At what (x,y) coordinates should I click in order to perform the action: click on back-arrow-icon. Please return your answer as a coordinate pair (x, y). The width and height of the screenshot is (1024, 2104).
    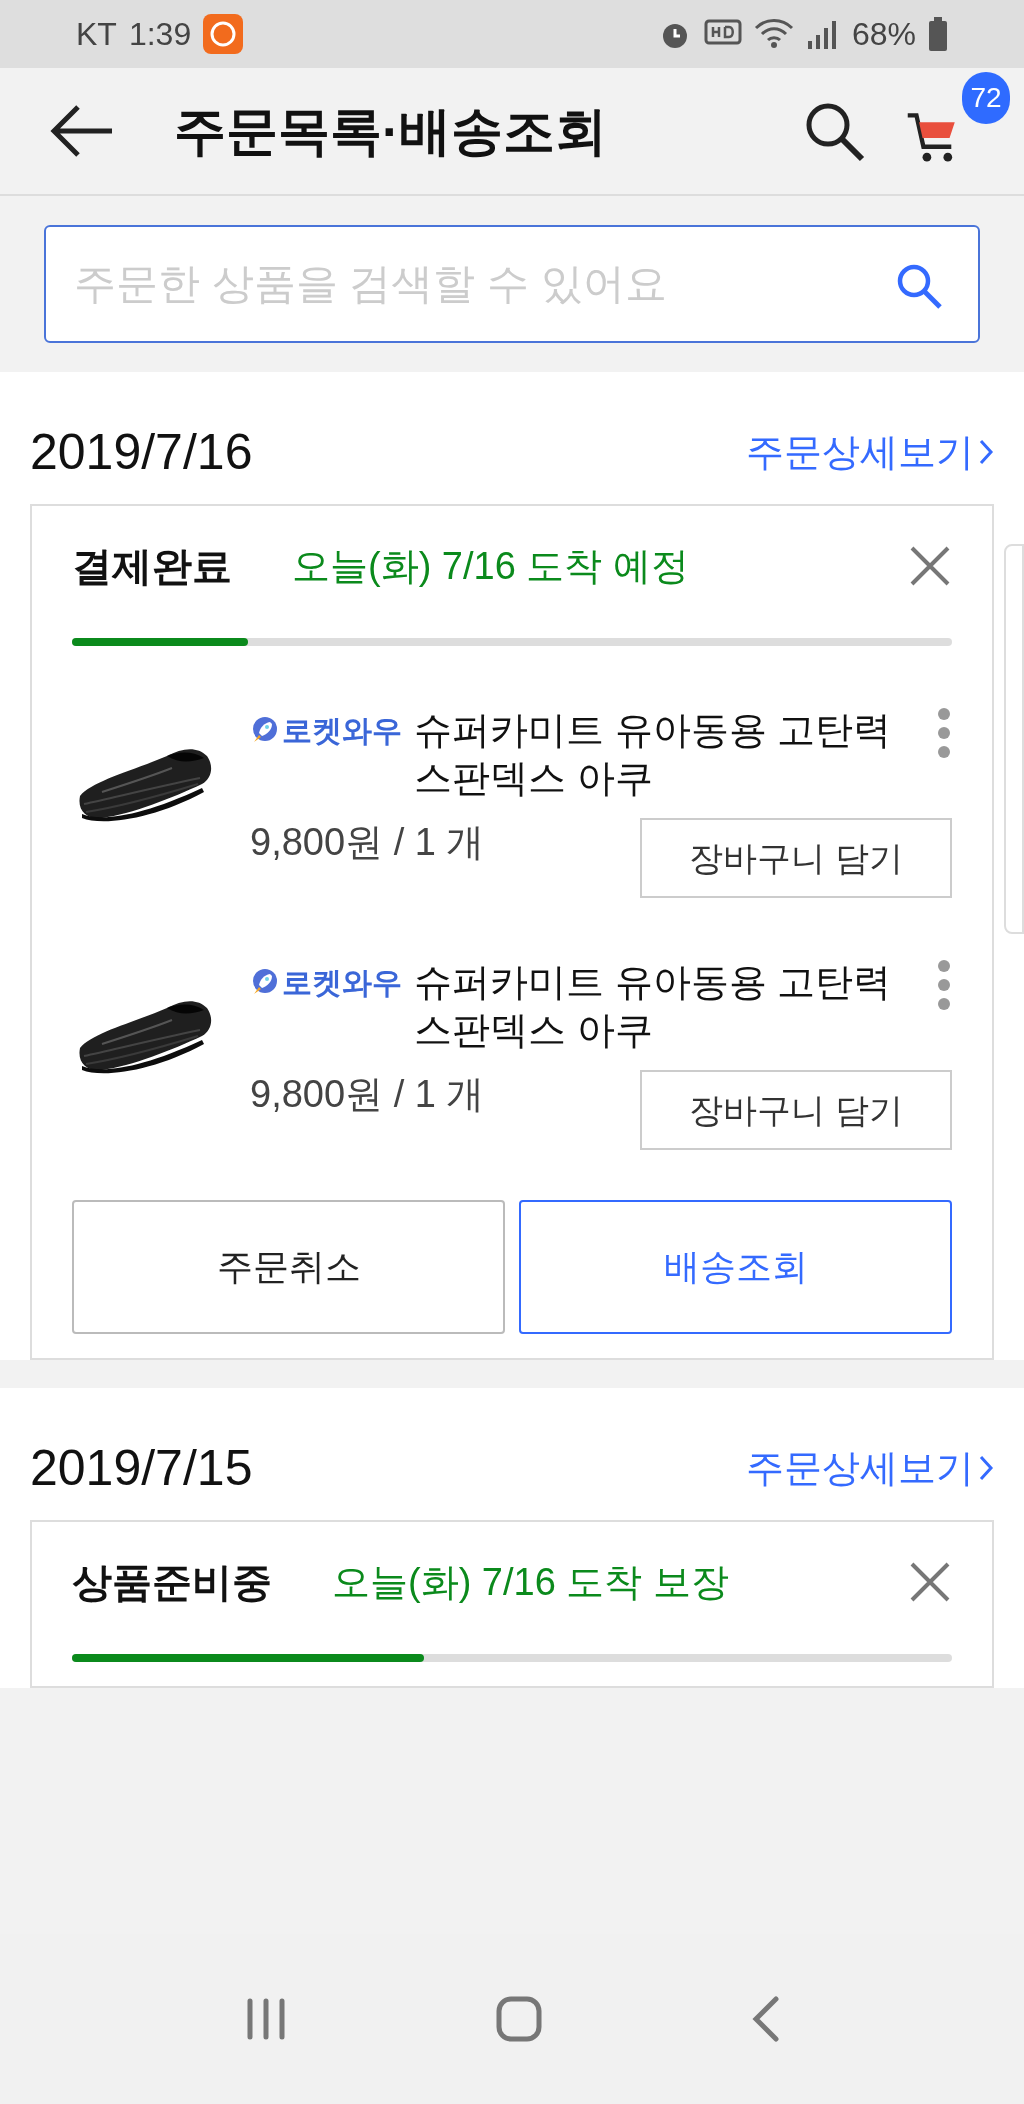
    Looking at the image, I should click on (81, 131).